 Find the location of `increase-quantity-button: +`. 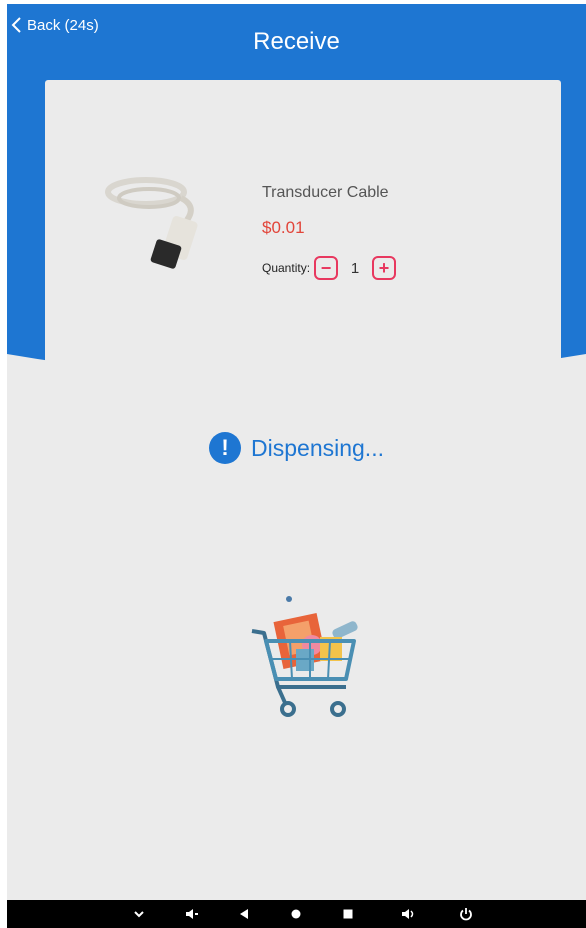

increase-quantity-button: + is located at coordinates (384, 268).